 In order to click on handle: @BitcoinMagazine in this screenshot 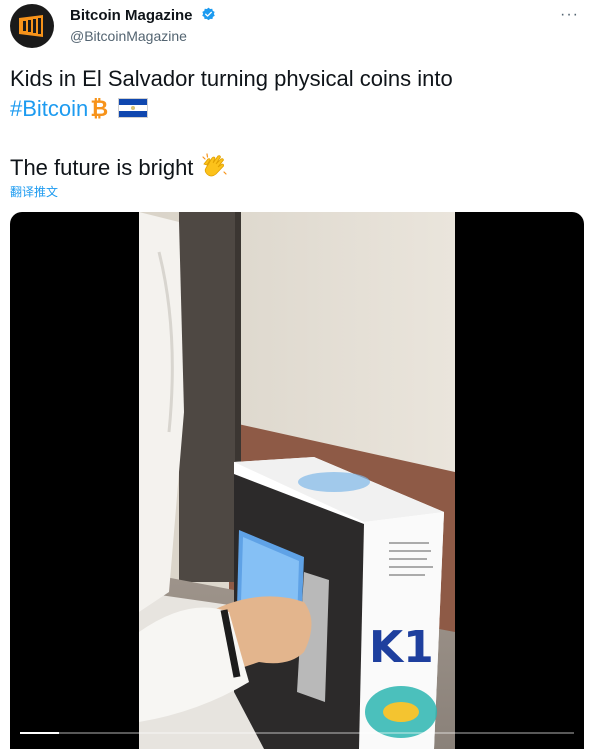, I will do `click(143, 36)`.